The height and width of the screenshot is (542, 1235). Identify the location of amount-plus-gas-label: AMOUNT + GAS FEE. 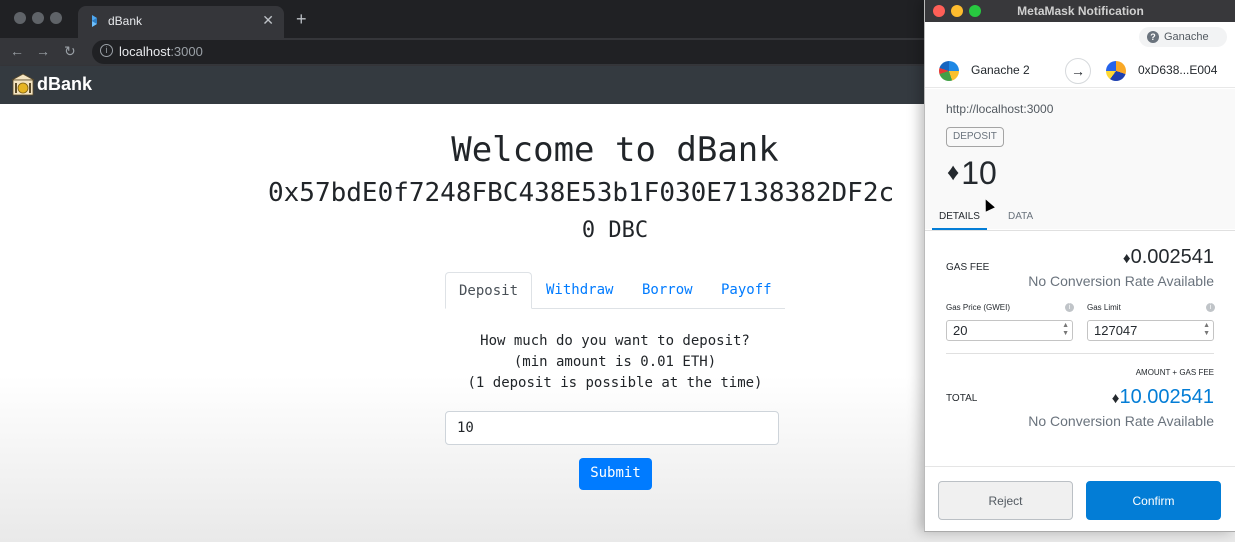
(1174, 372).